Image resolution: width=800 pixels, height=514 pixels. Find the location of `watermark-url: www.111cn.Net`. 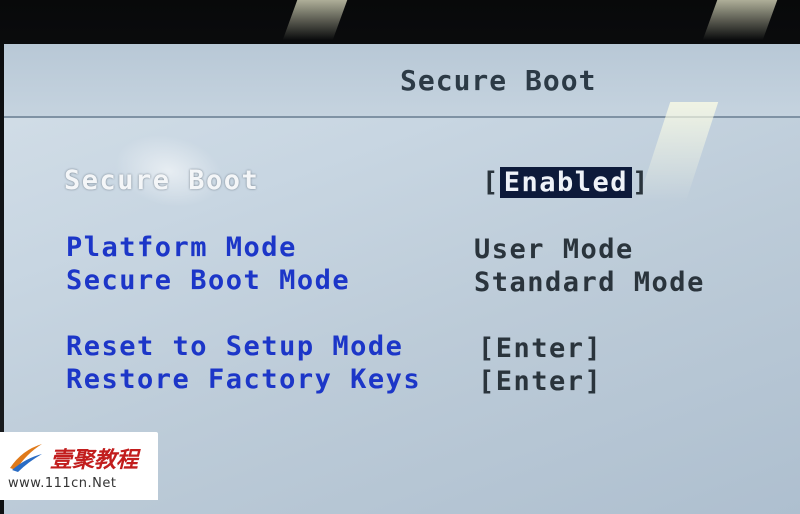

watermark-url: www.111cn.Net is located at coordinates (62, 483).